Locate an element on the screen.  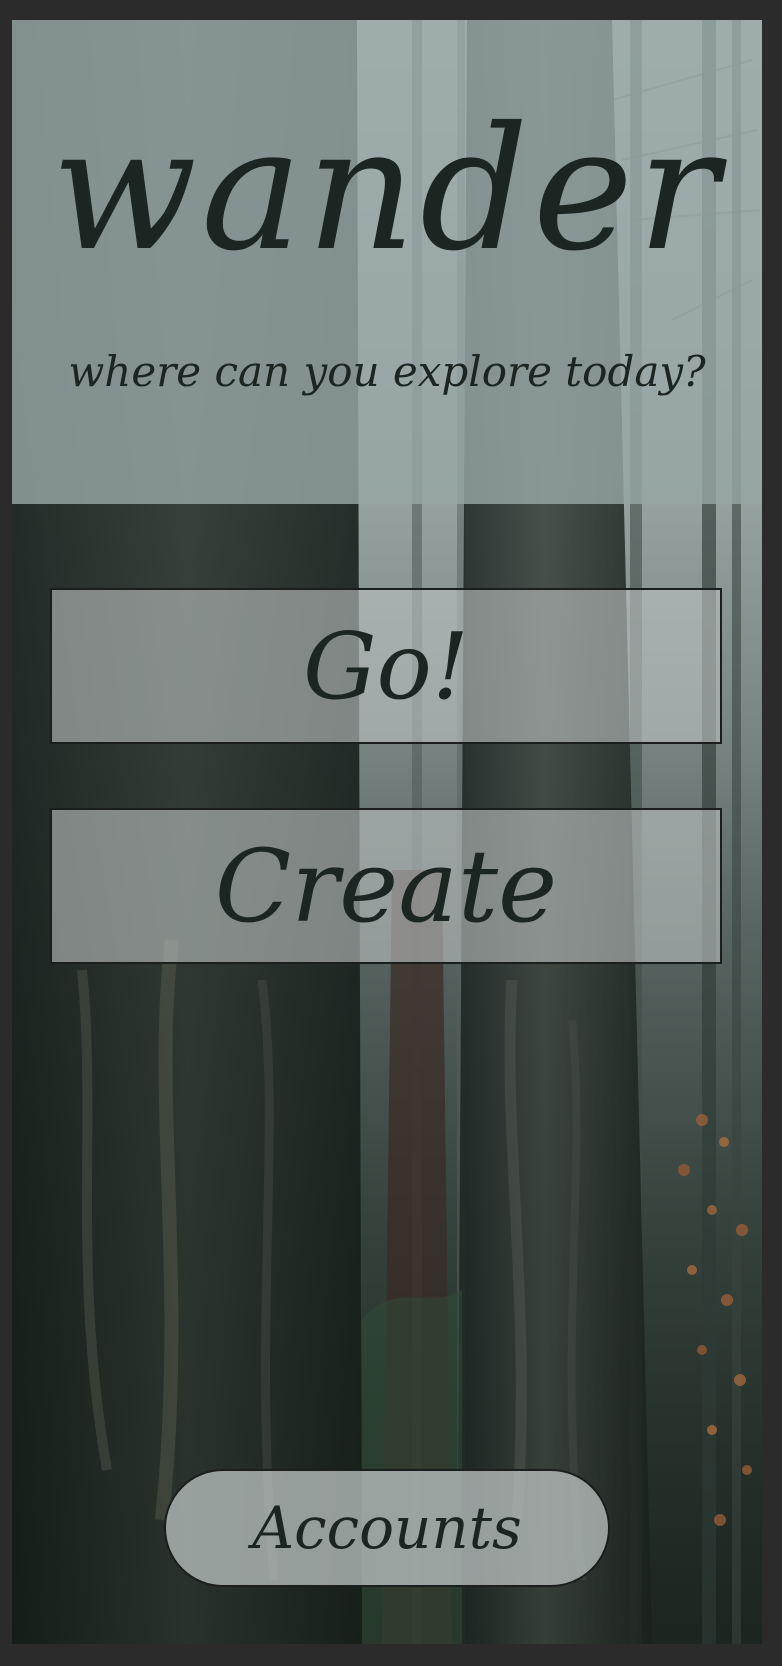
accounts-button: Accounts is located at coordinates (387, 1528).